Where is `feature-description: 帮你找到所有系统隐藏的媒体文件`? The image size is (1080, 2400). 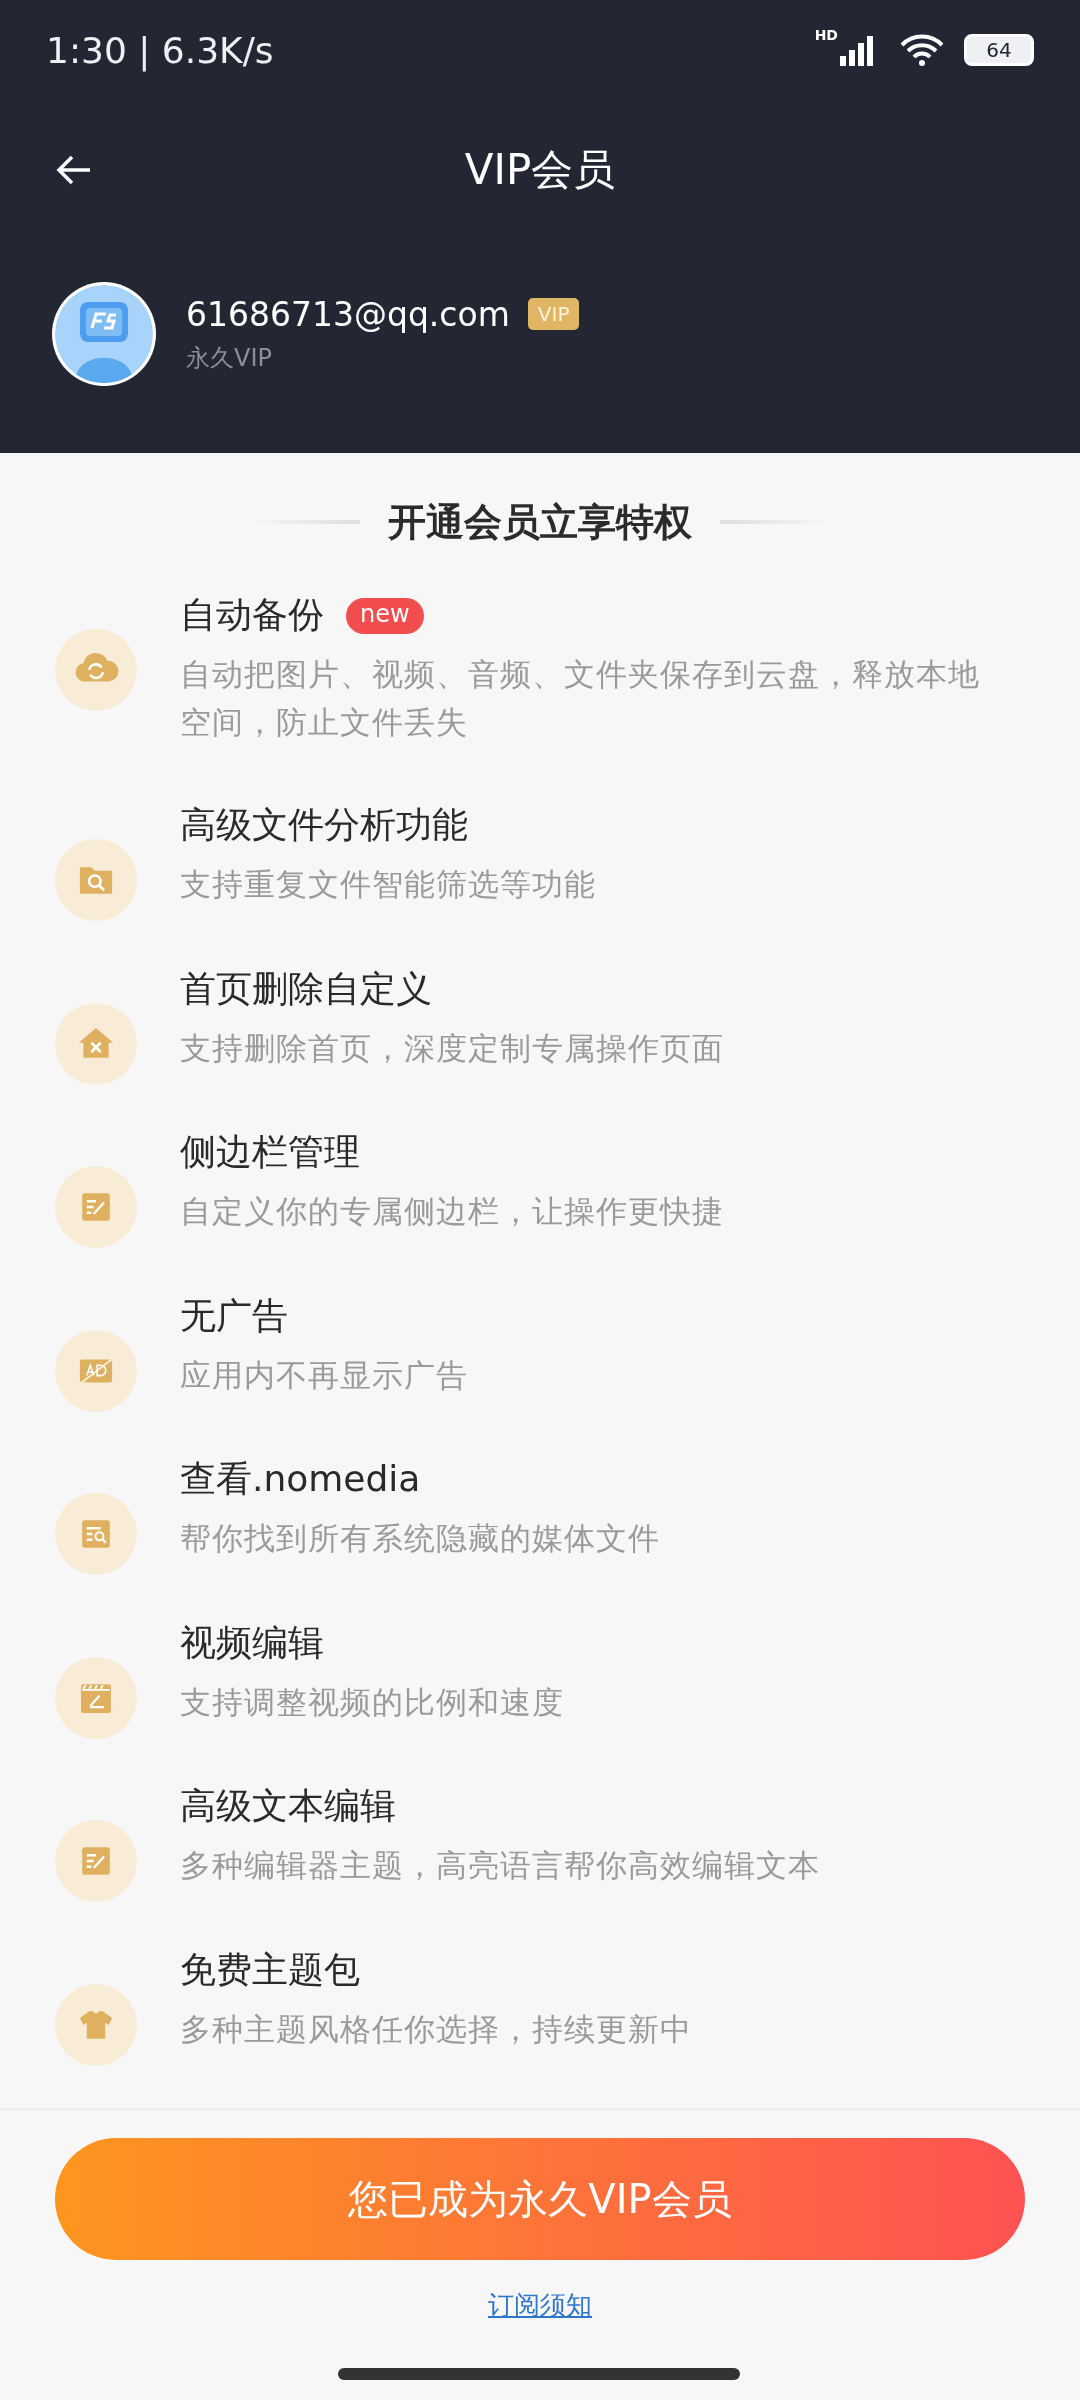
feature-description: 帮你找到所有系统隐藏的媒体文件 is located at coordinates (420, 1538).